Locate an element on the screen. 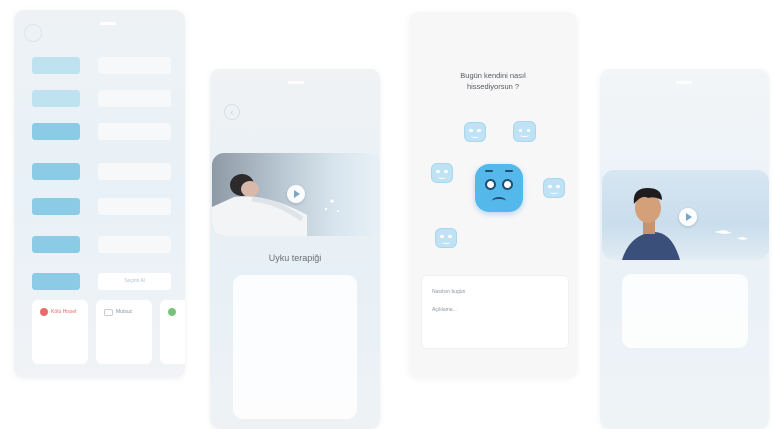  mood-calm-icon is located at coordinates (554, 188).